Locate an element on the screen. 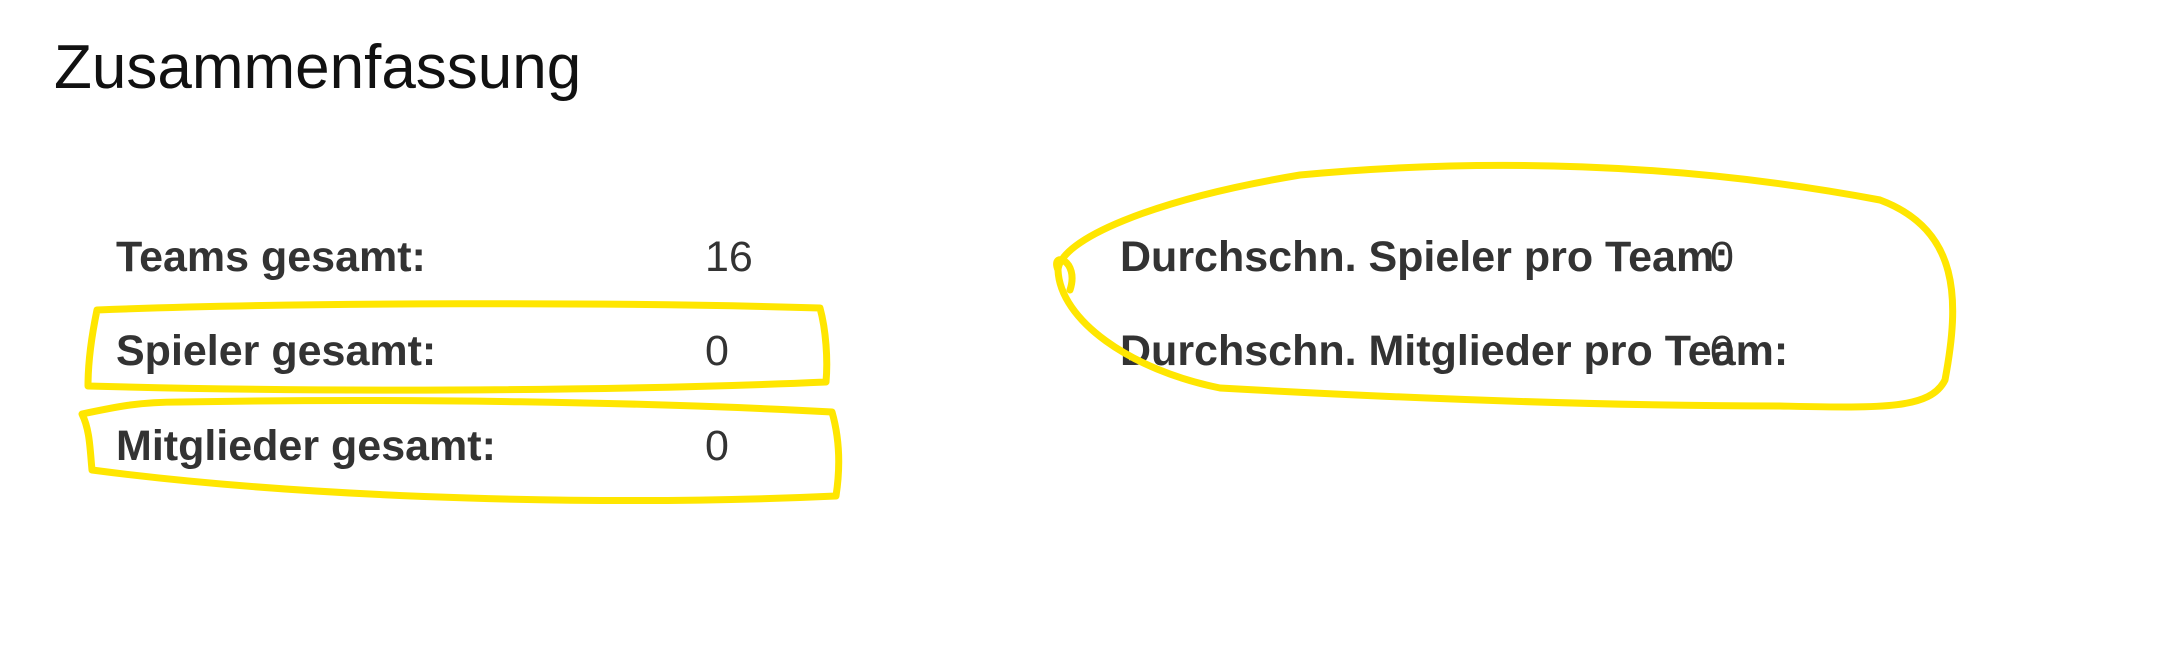 Image resolution: width=2159 pixels, height=669 pixels. stat-label: Durchschn. Mitglieder pro Team: is located at coordinates (1454, 351).